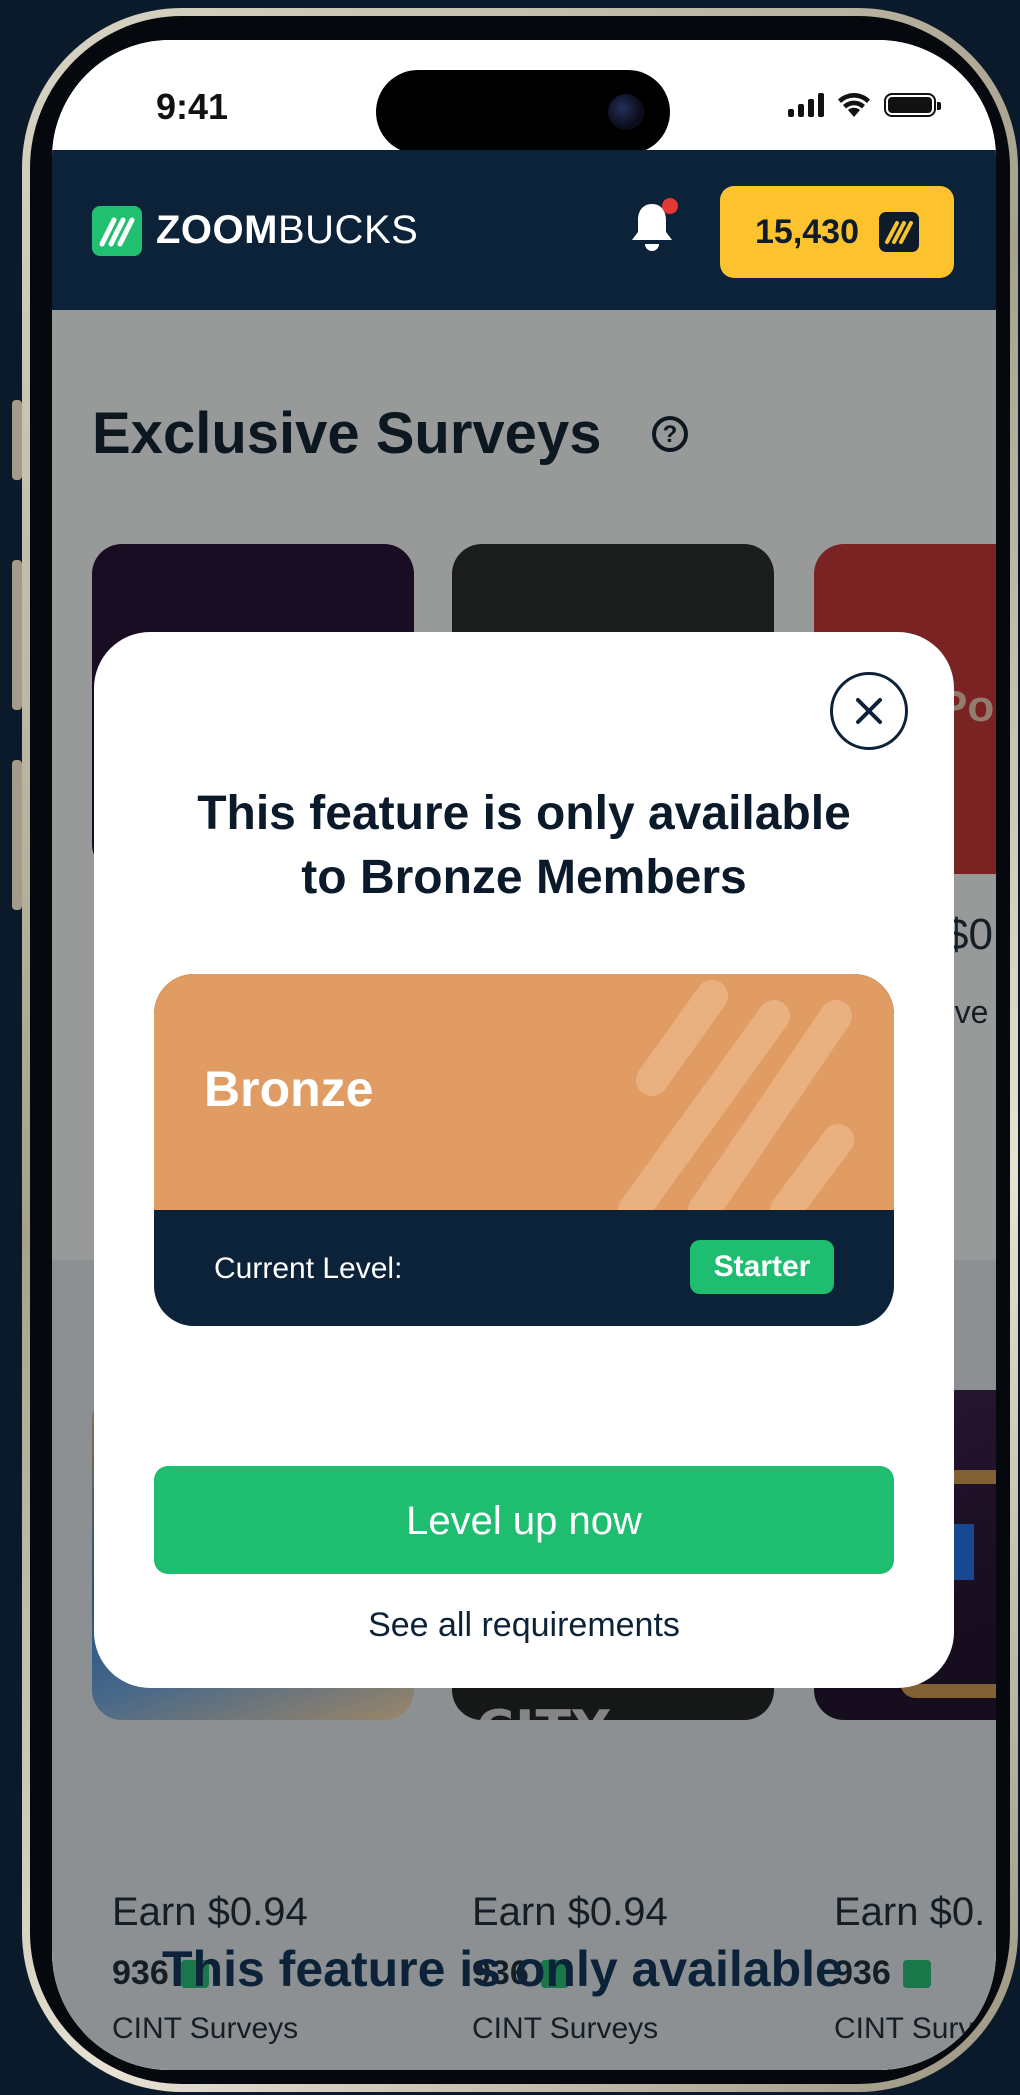 Image resolution: width=1020 pixels, height=2095 pixels. Describe the element at coordinates (17, 440) in the screenshot. I see `side-button-silent` at that location.